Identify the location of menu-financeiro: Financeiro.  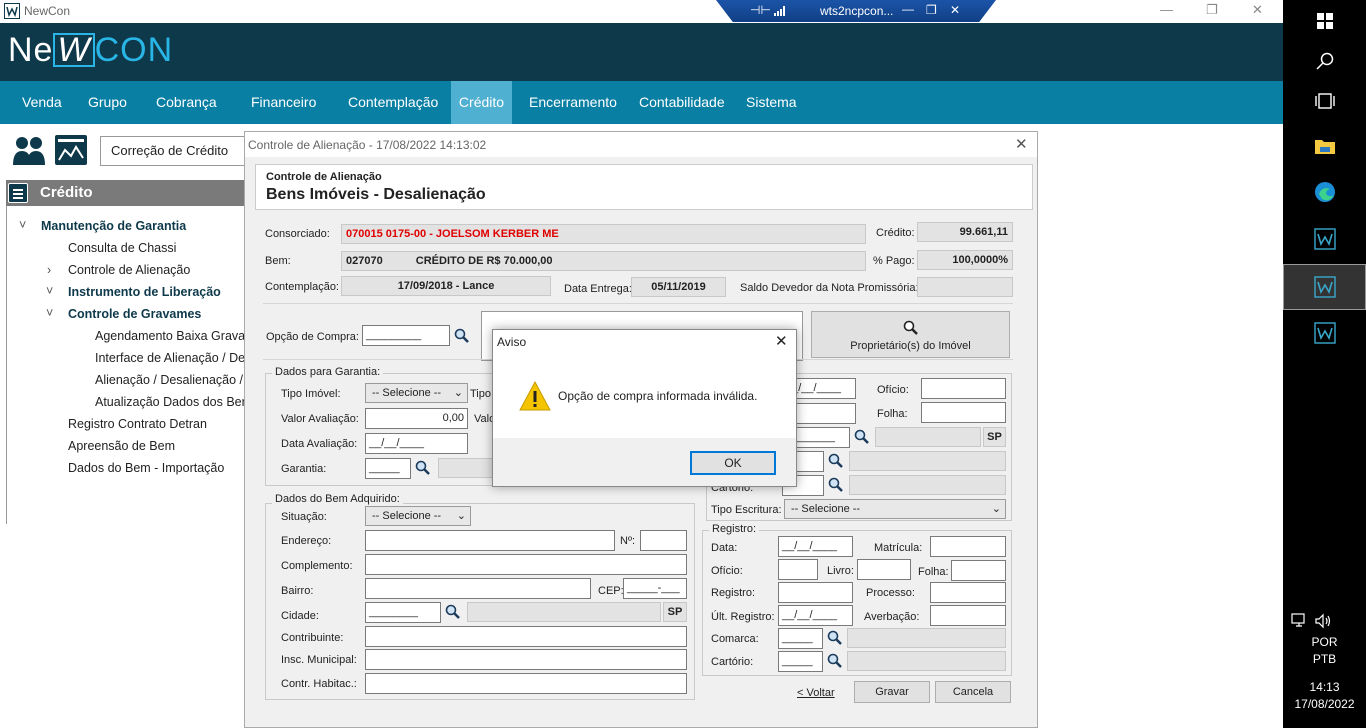
(283, 102).